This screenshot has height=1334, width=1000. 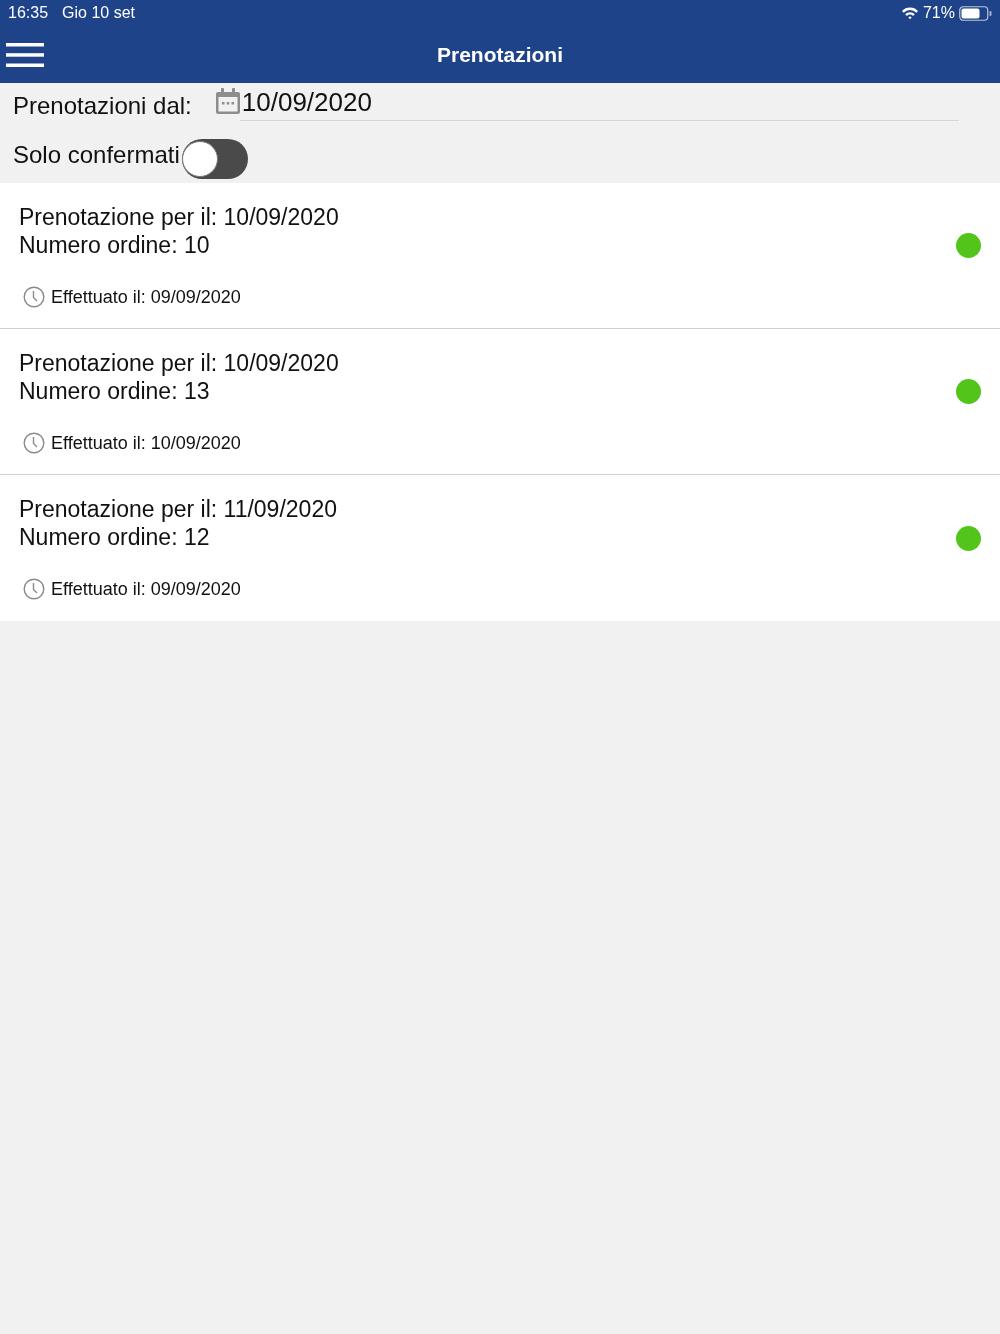 I want to click on status-date: Gio 10 set, so click(x=98, y=13).